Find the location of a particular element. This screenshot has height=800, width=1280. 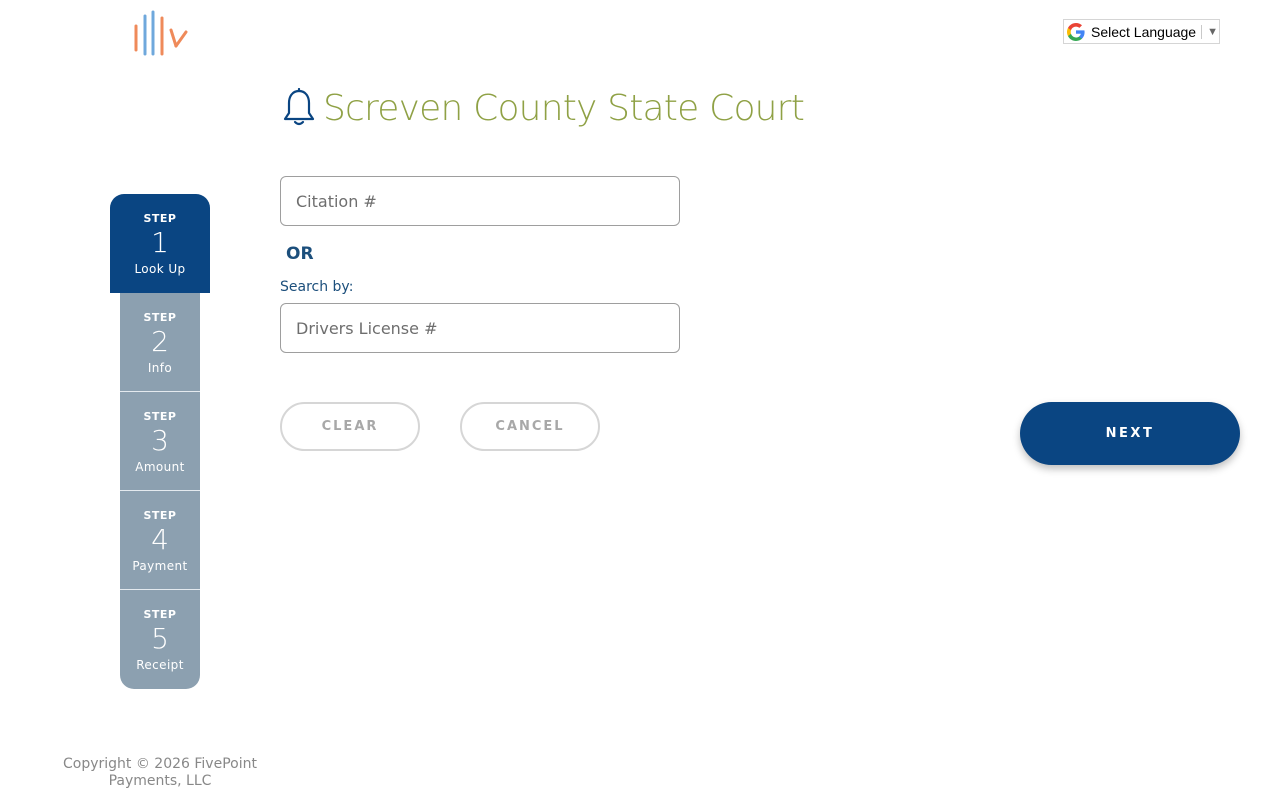

copyright-line-1: Copyright © 2026 FivePoint is located at coordinates (160, 764).